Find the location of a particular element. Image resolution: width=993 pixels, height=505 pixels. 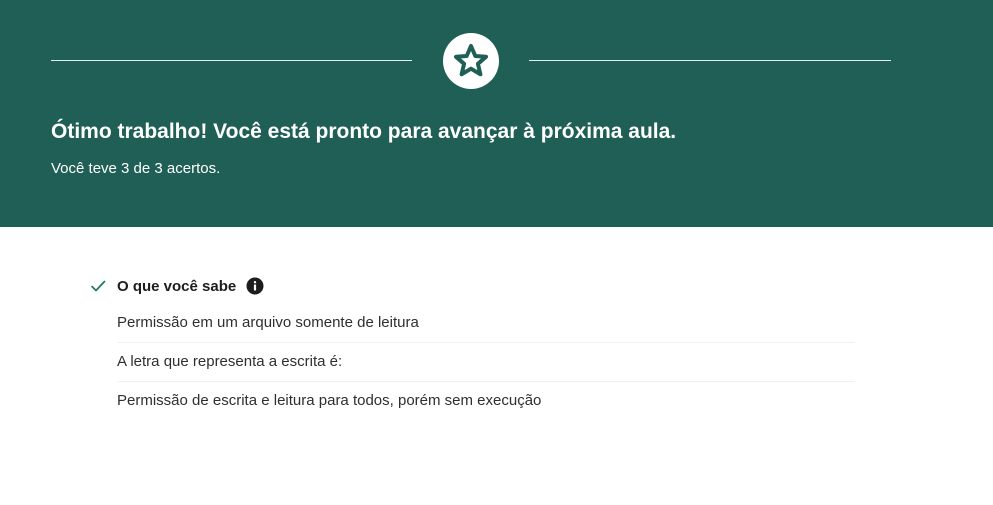

score-text: Você teve 3 de 3 acertos. is located at coordinates (136, 168).